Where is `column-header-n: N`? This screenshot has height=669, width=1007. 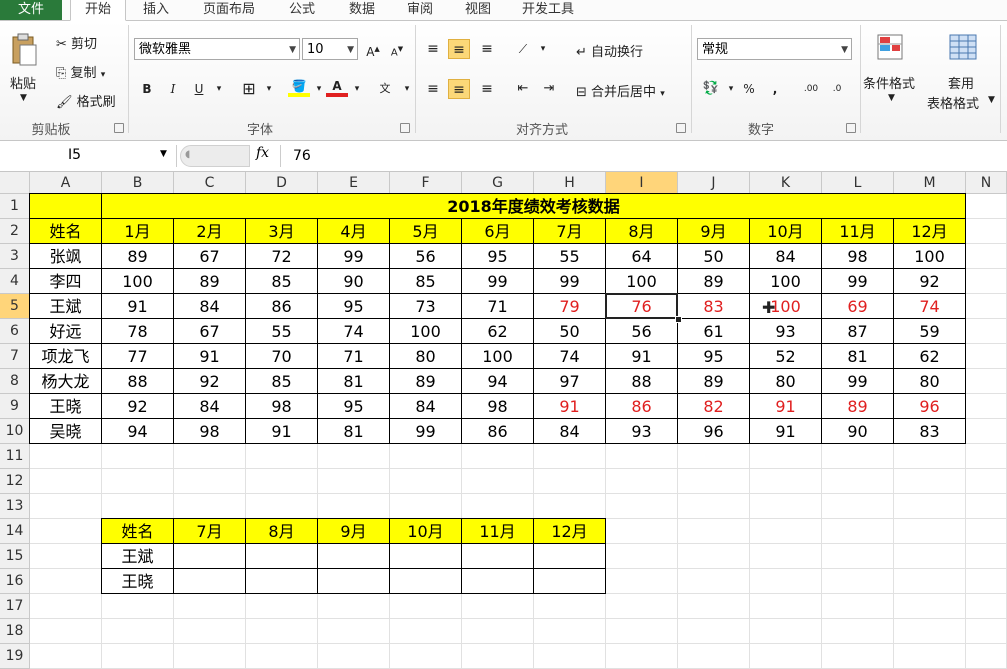 column-header-n: N is located at coordinates (986, 183).